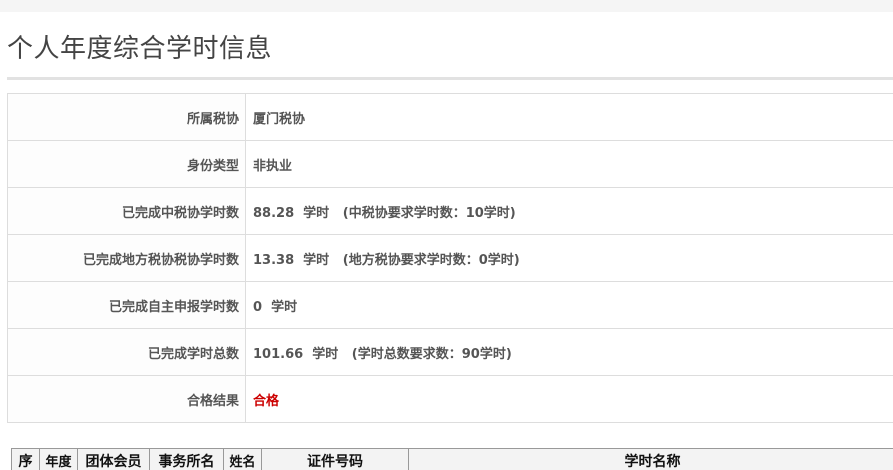 The image size is (893, 470). What do you see at coordinates (569, 305) in the screenshot?
I see `info-value: 0 学时` at bounding box center [569, 305].